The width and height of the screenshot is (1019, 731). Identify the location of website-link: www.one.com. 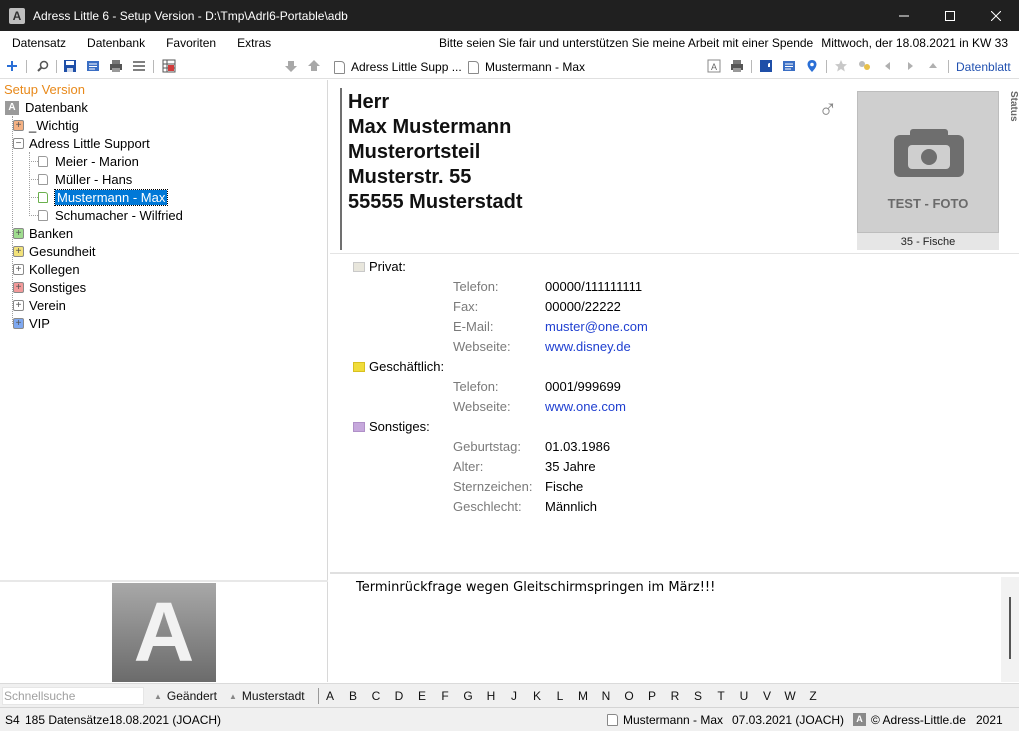
(585, 406).